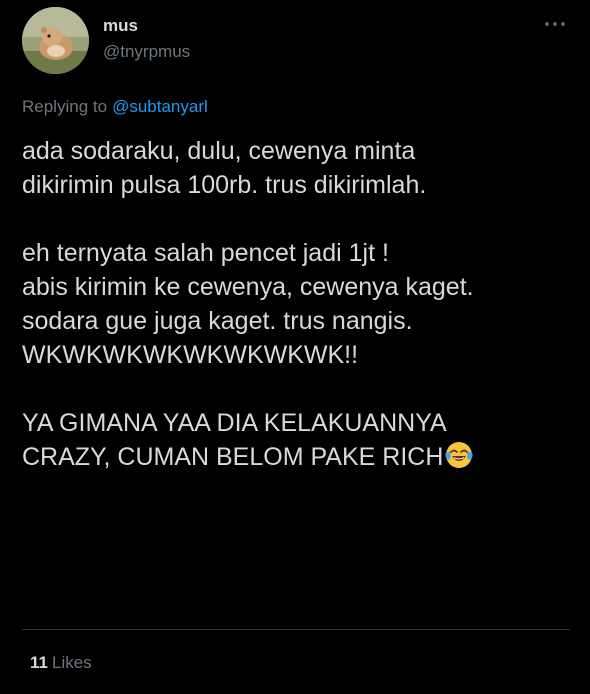  I want to click on likes-stat: 11 Likes, so click(61, 663).